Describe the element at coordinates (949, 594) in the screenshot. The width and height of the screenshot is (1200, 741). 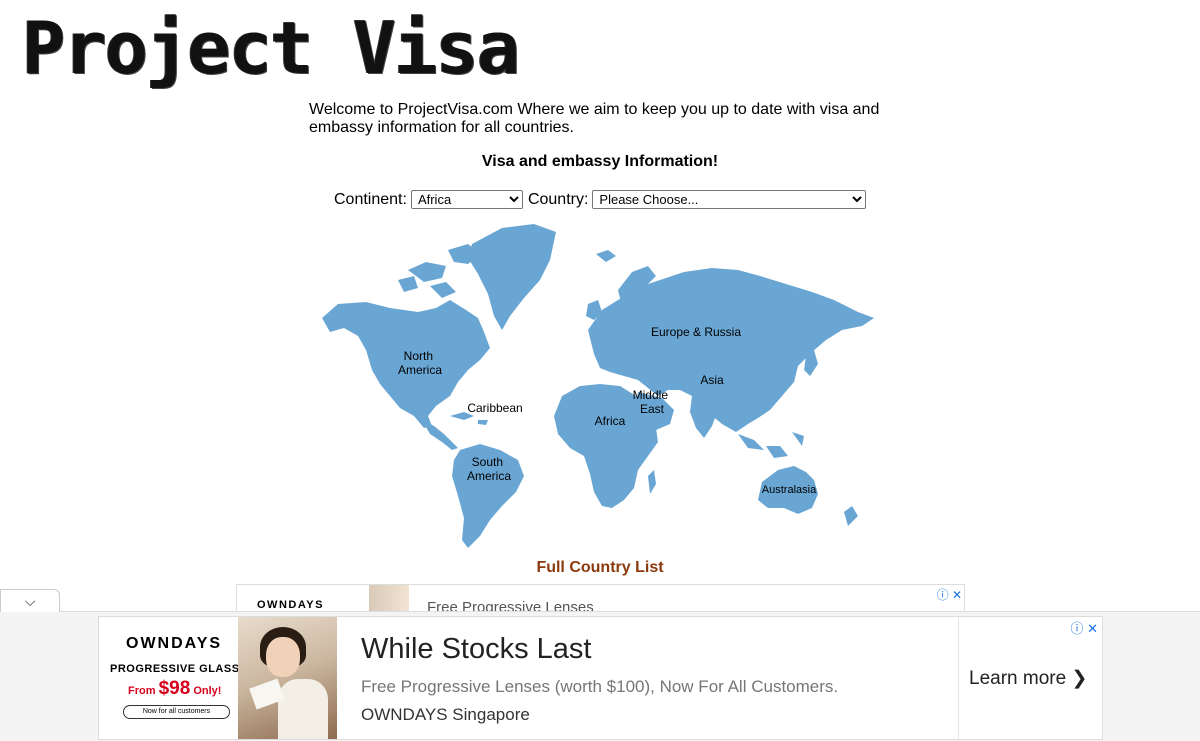
I see `inline-ad-close-icon: ⓘ ✕` at that location.